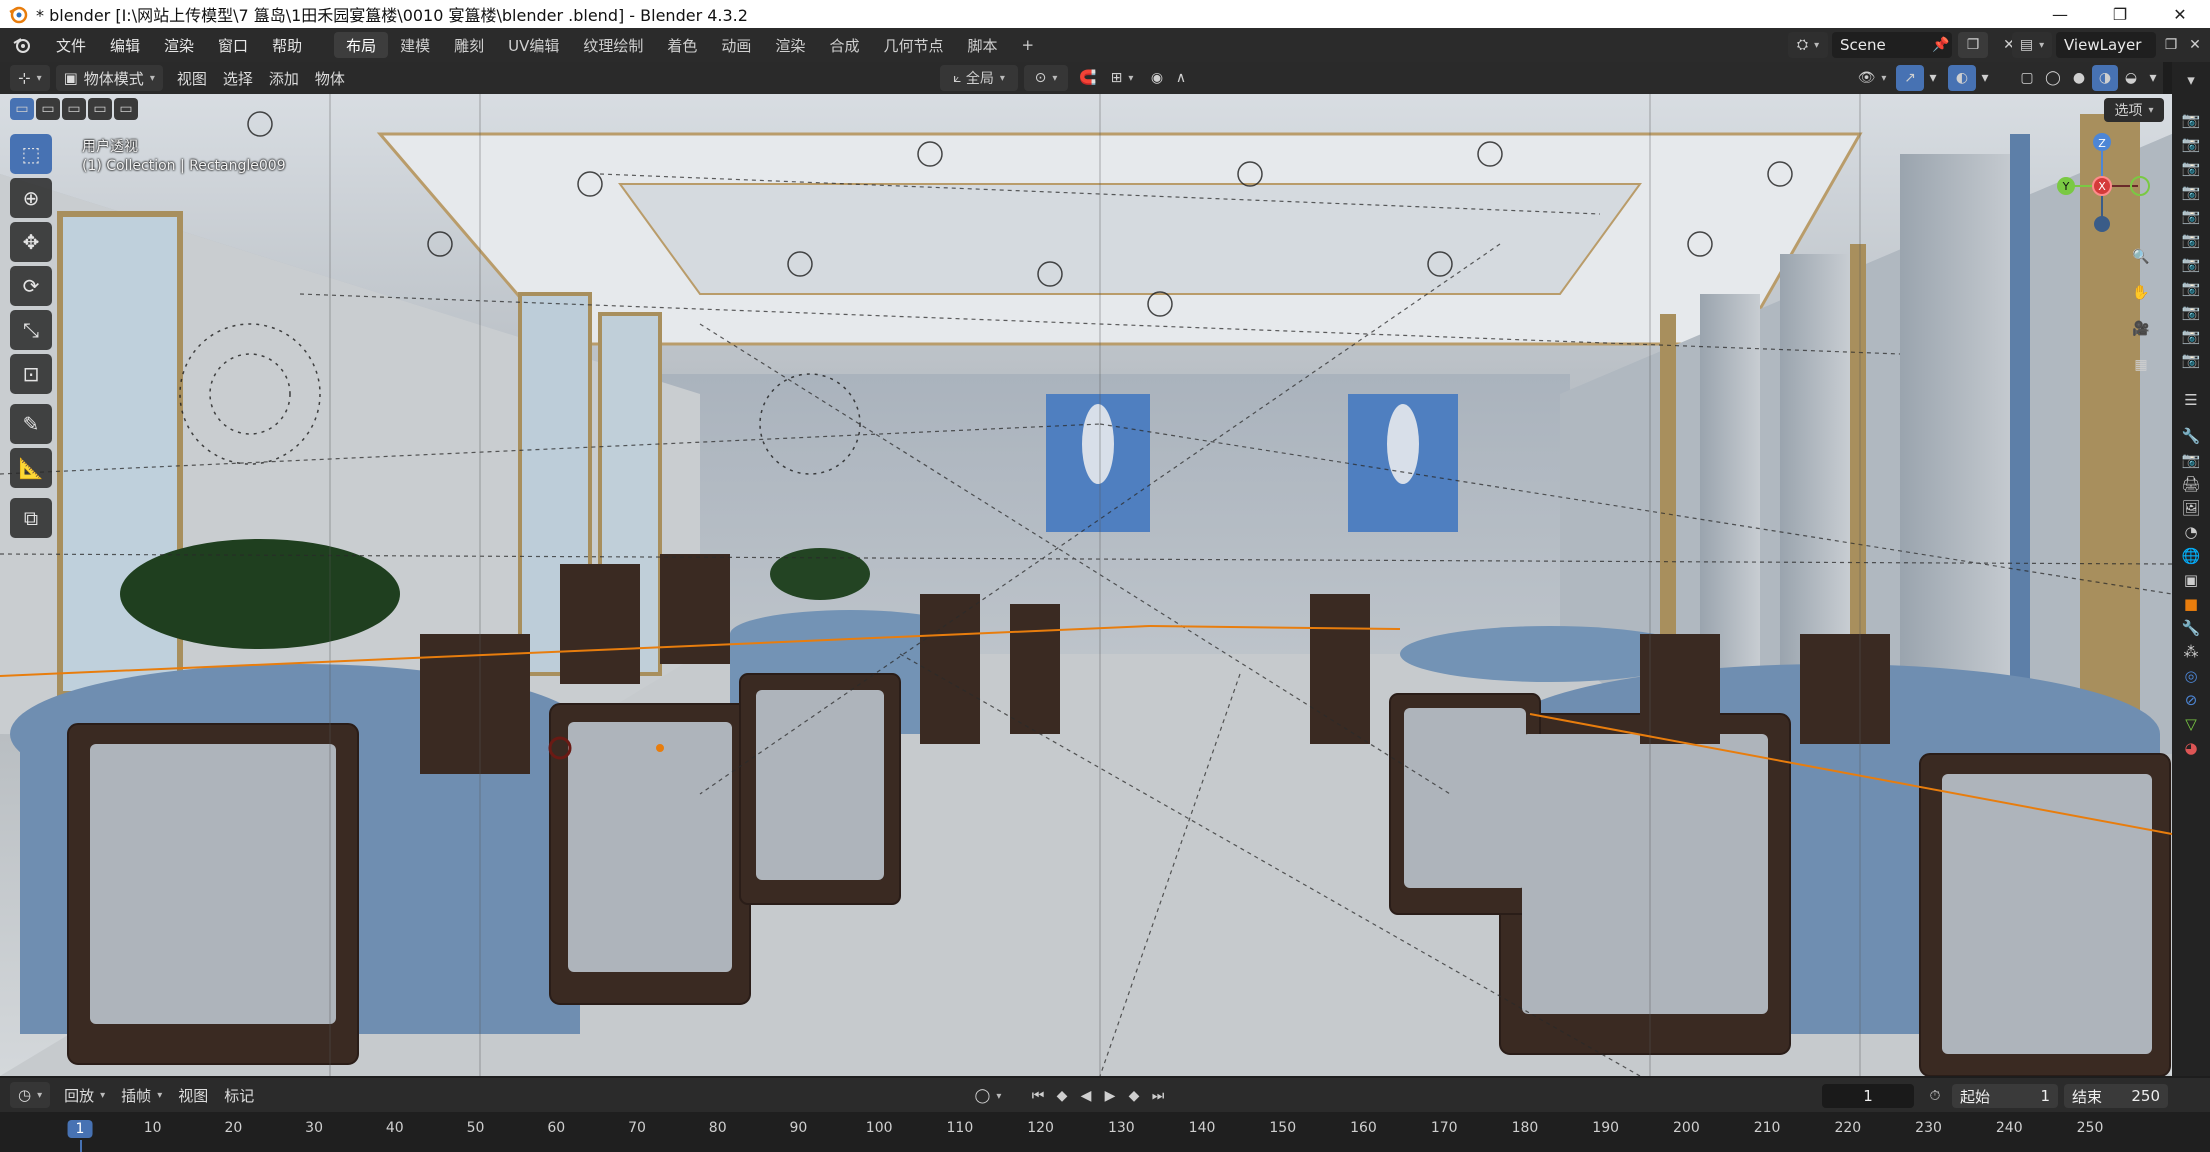  I want to click on add-workspace-button: +, so click(1027, 45).